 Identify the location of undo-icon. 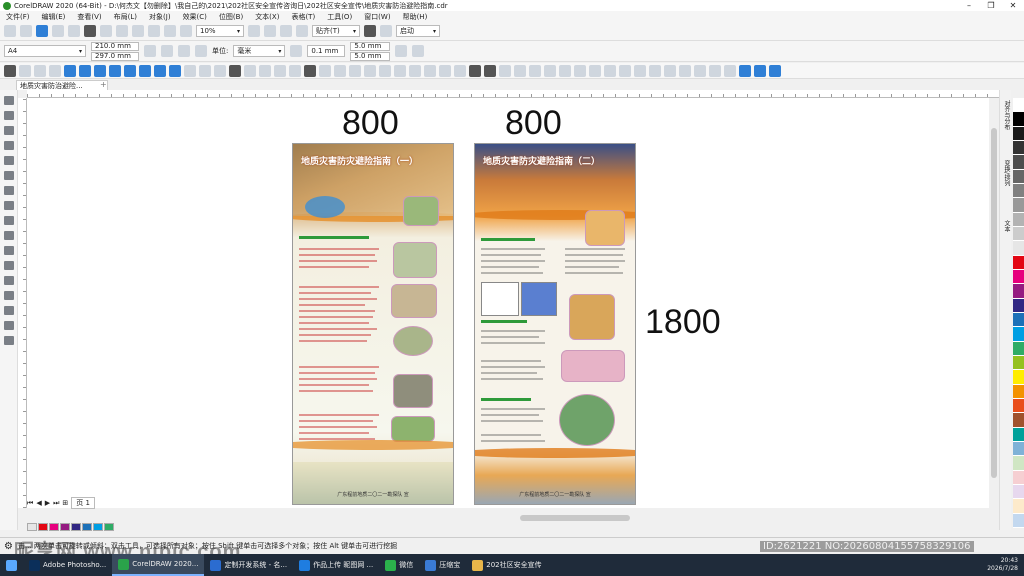
(106, 31).